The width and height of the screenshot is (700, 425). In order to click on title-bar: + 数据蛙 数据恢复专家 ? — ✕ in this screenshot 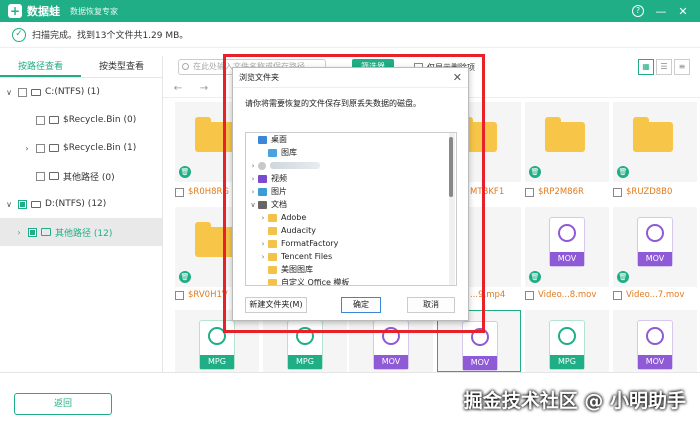, I will do `click(350, 11)`.